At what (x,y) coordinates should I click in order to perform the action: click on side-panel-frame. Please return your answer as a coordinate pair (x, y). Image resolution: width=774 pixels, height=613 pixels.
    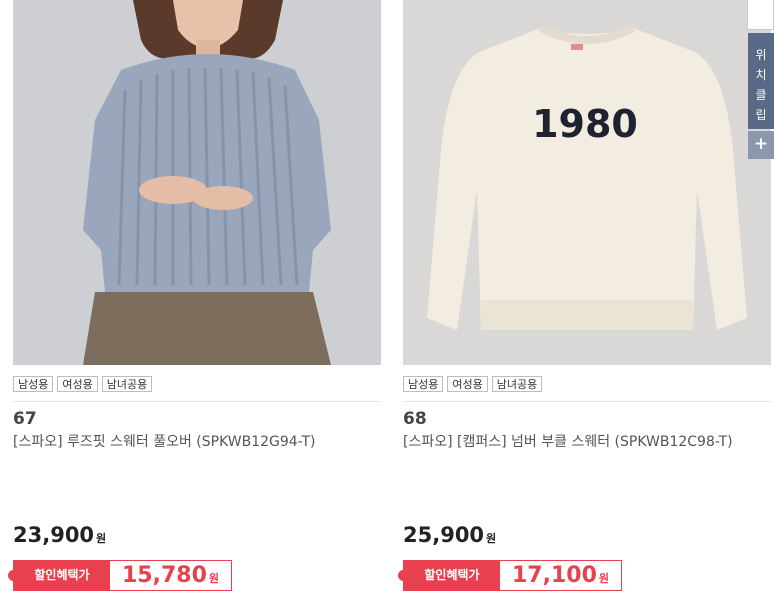
    Looking at the image, I should click on (760, 15).